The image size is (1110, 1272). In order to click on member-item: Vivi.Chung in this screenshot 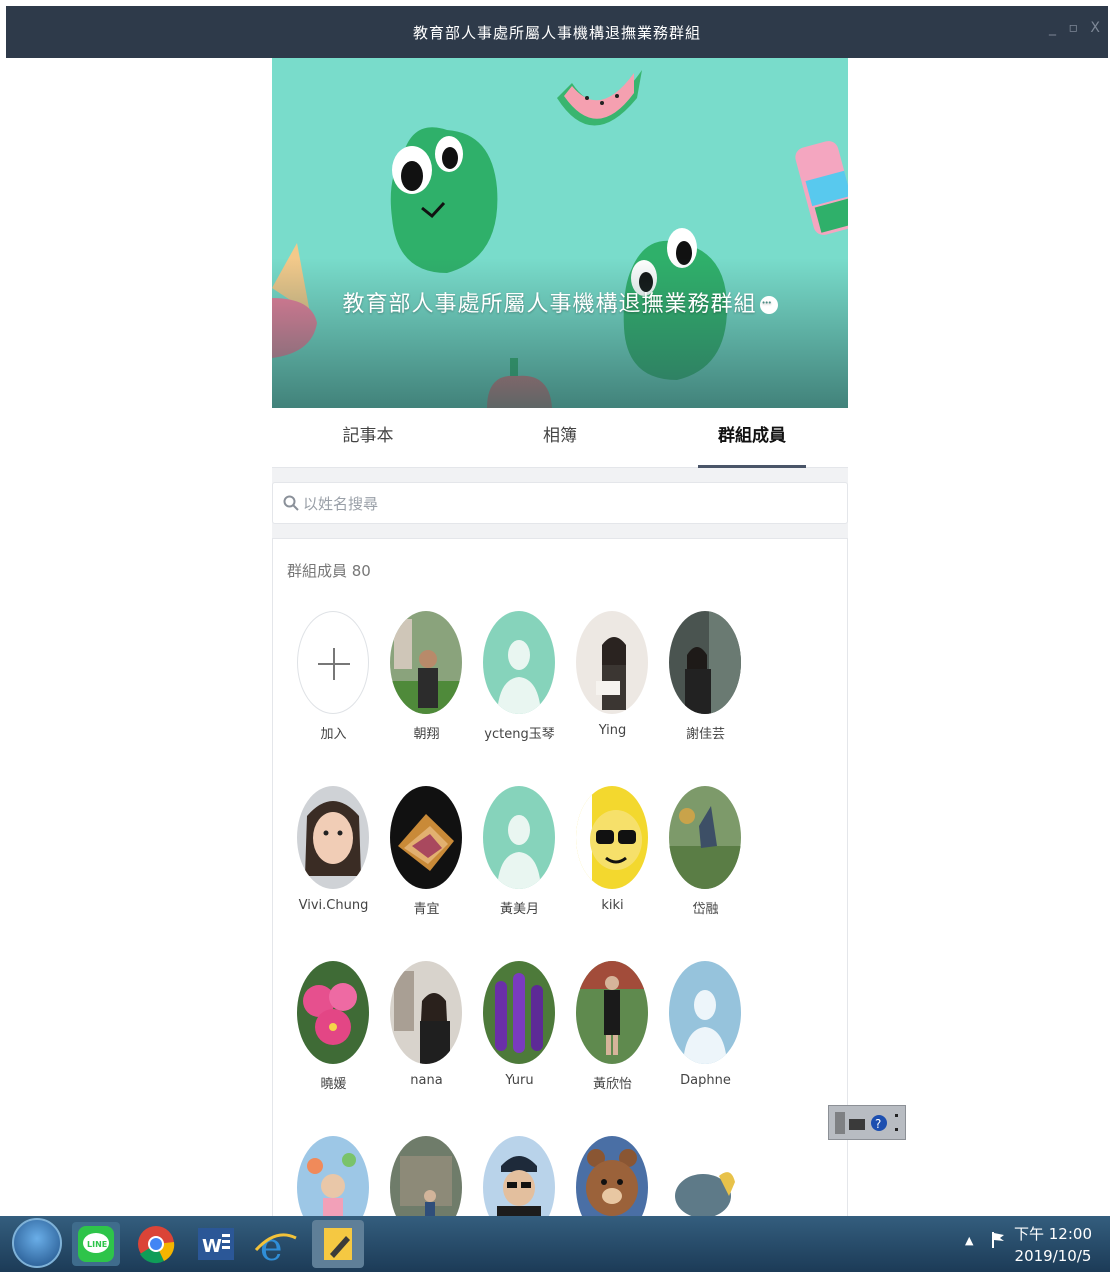, I will do `click(333, 873)`.